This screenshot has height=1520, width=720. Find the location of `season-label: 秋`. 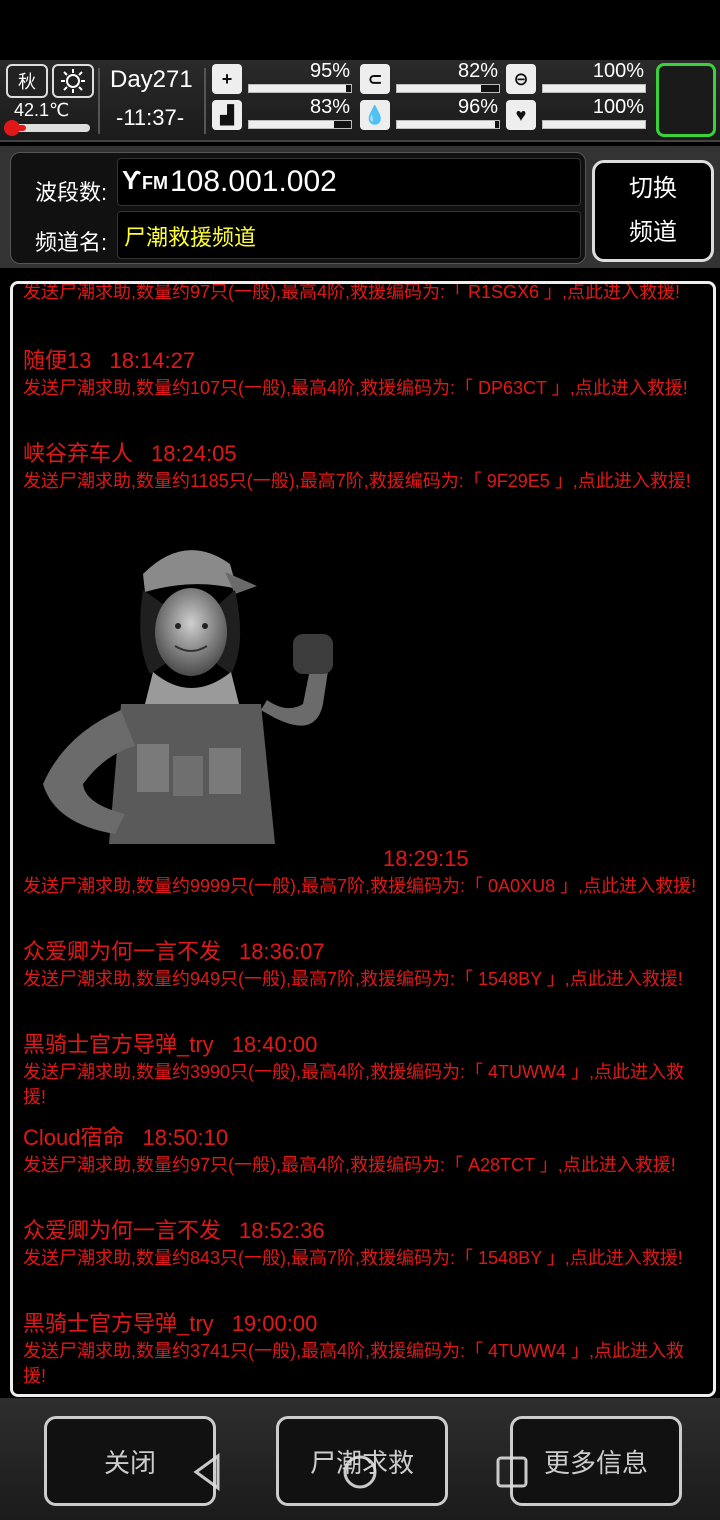

season-label: 秋 is located at coordinates (27, 82).